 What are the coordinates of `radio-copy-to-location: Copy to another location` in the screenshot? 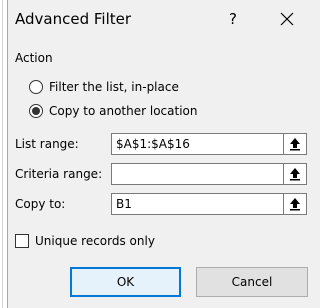 It's located at (113, 111).